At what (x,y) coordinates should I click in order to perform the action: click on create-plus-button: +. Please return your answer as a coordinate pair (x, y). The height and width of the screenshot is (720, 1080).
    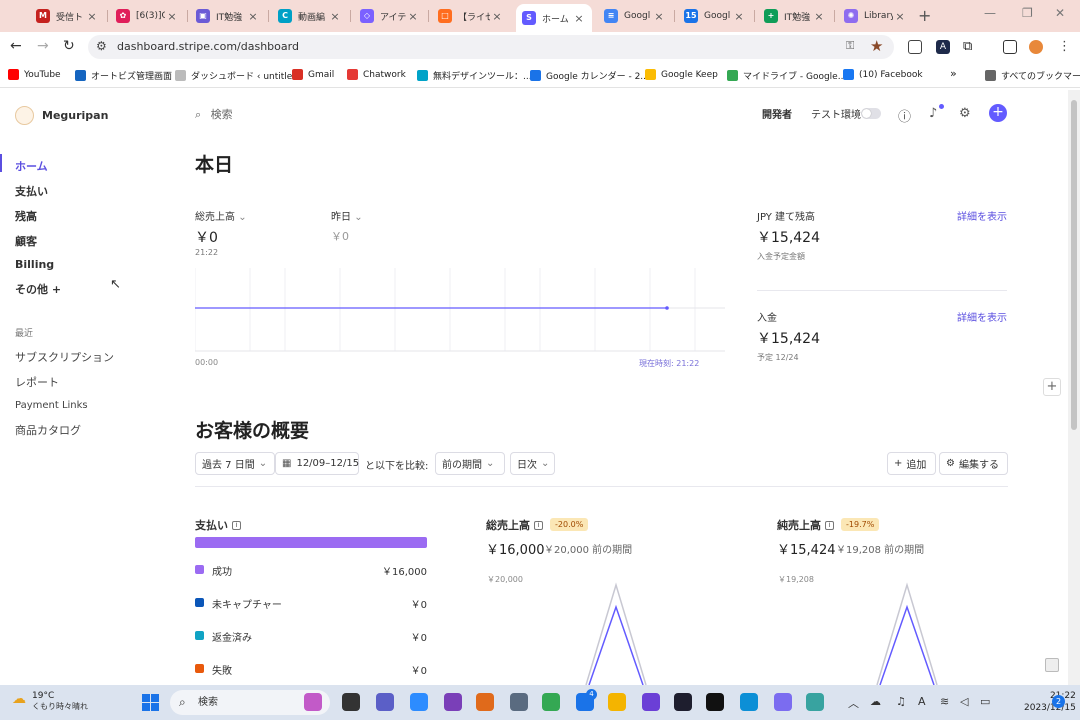
    Looking at the image, I should click on (998, 113).